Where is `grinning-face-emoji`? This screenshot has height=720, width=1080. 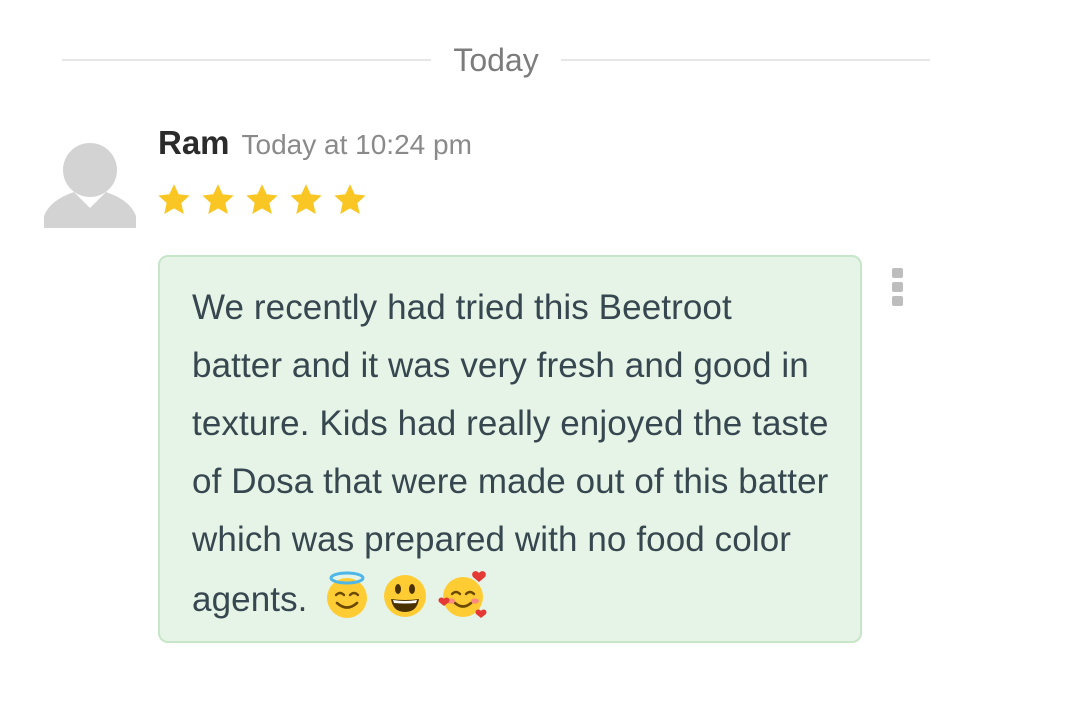 grinning-face-emoji is located at coordinates (405, 596).